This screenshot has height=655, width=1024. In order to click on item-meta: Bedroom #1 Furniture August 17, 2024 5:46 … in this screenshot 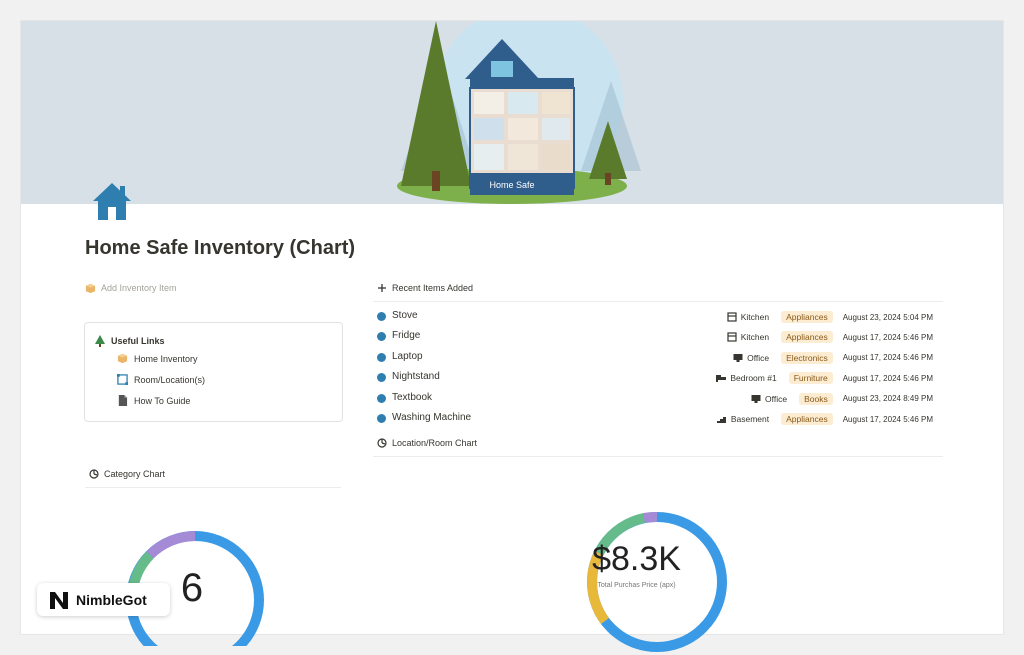, I will do `click(824, 378)`.